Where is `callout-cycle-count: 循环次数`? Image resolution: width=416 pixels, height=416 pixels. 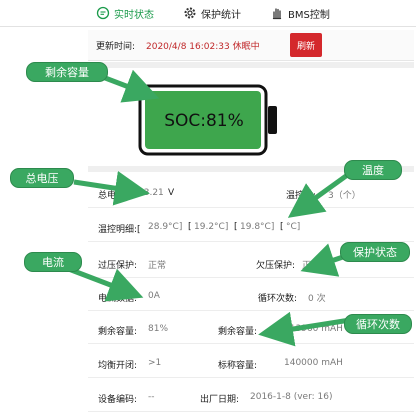 callout-cycle-count: 循环次数 is located at coordinates (378, 324).